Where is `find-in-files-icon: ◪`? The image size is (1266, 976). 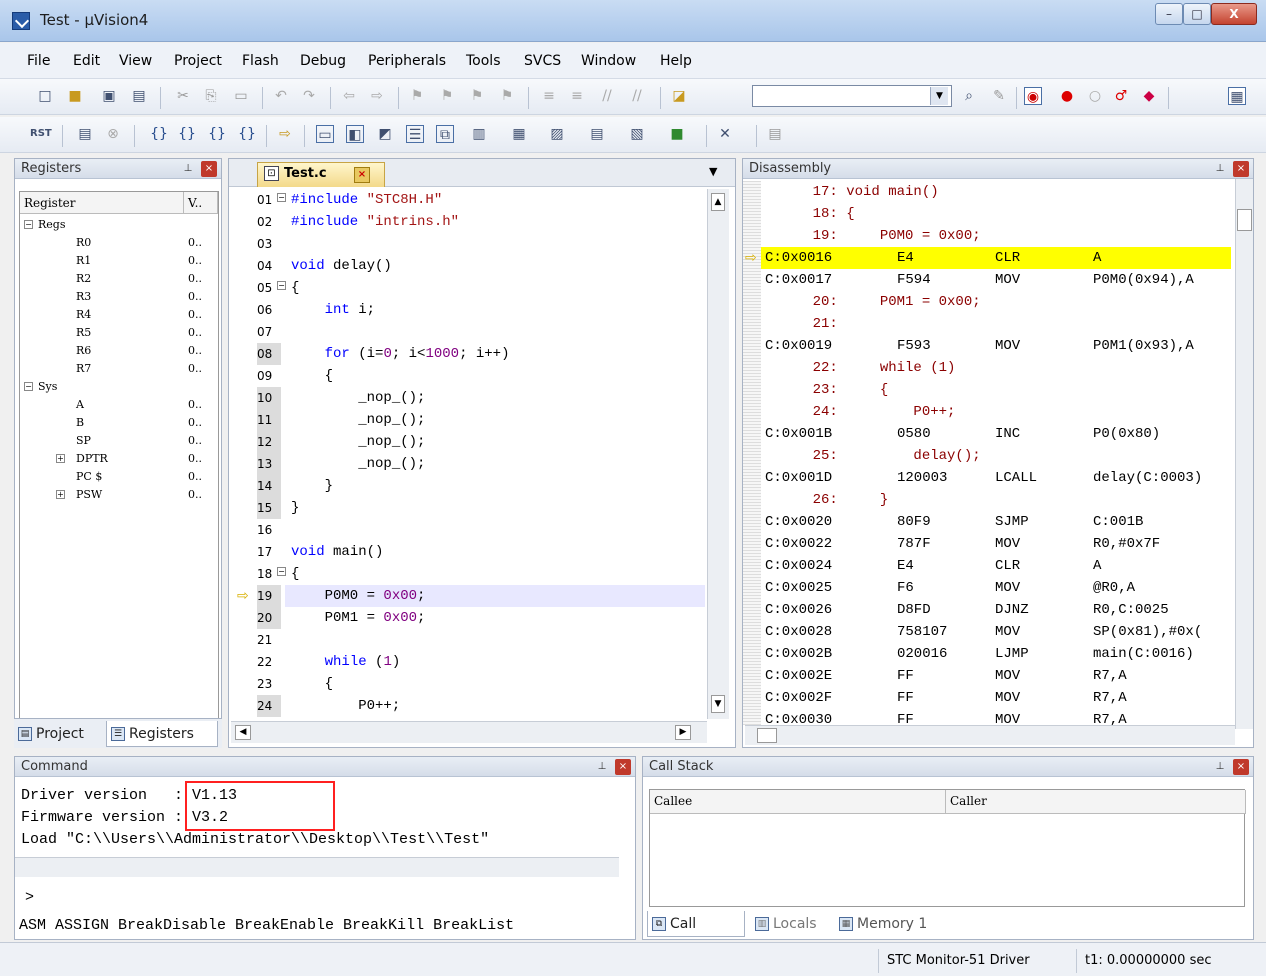 find-in-files-icon: ◪ is located at coordinates (679, 96).